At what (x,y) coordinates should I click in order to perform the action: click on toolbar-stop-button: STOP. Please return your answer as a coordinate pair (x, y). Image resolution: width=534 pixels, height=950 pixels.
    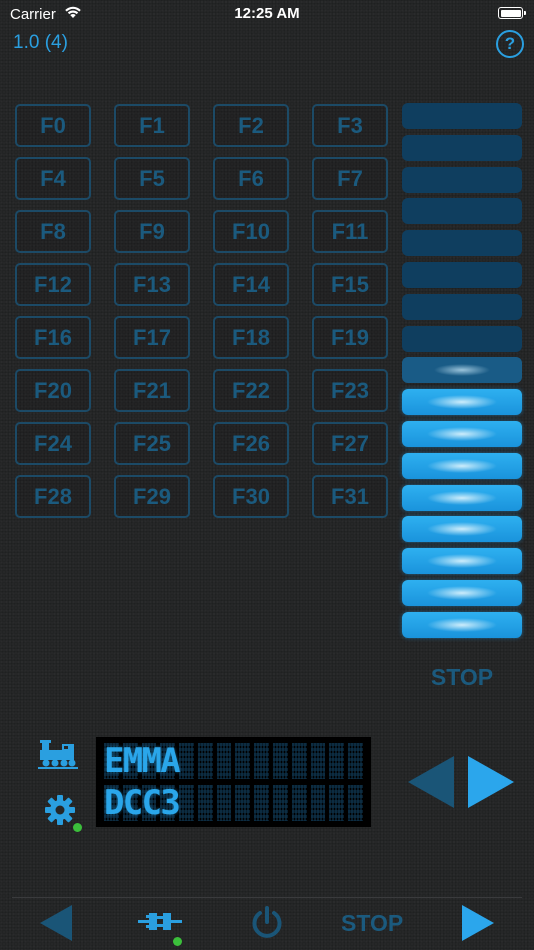
    Looking at the image, I should click on (372, 923).